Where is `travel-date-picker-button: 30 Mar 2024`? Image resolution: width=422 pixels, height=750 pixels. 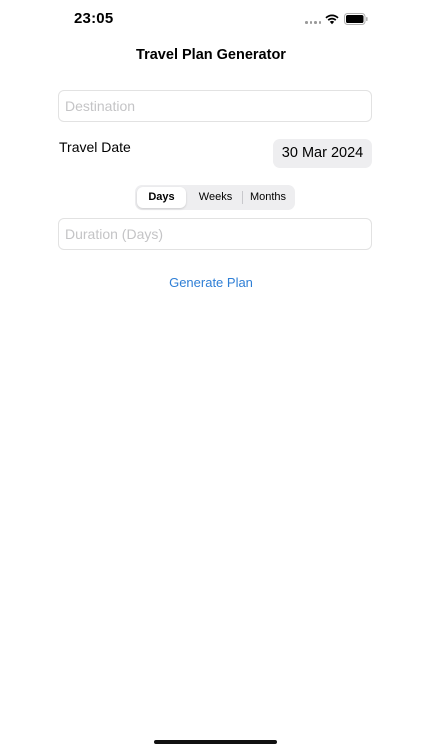 travel-date-picker-button: 30 Mar 2024 is located at coordinates (322, 153).